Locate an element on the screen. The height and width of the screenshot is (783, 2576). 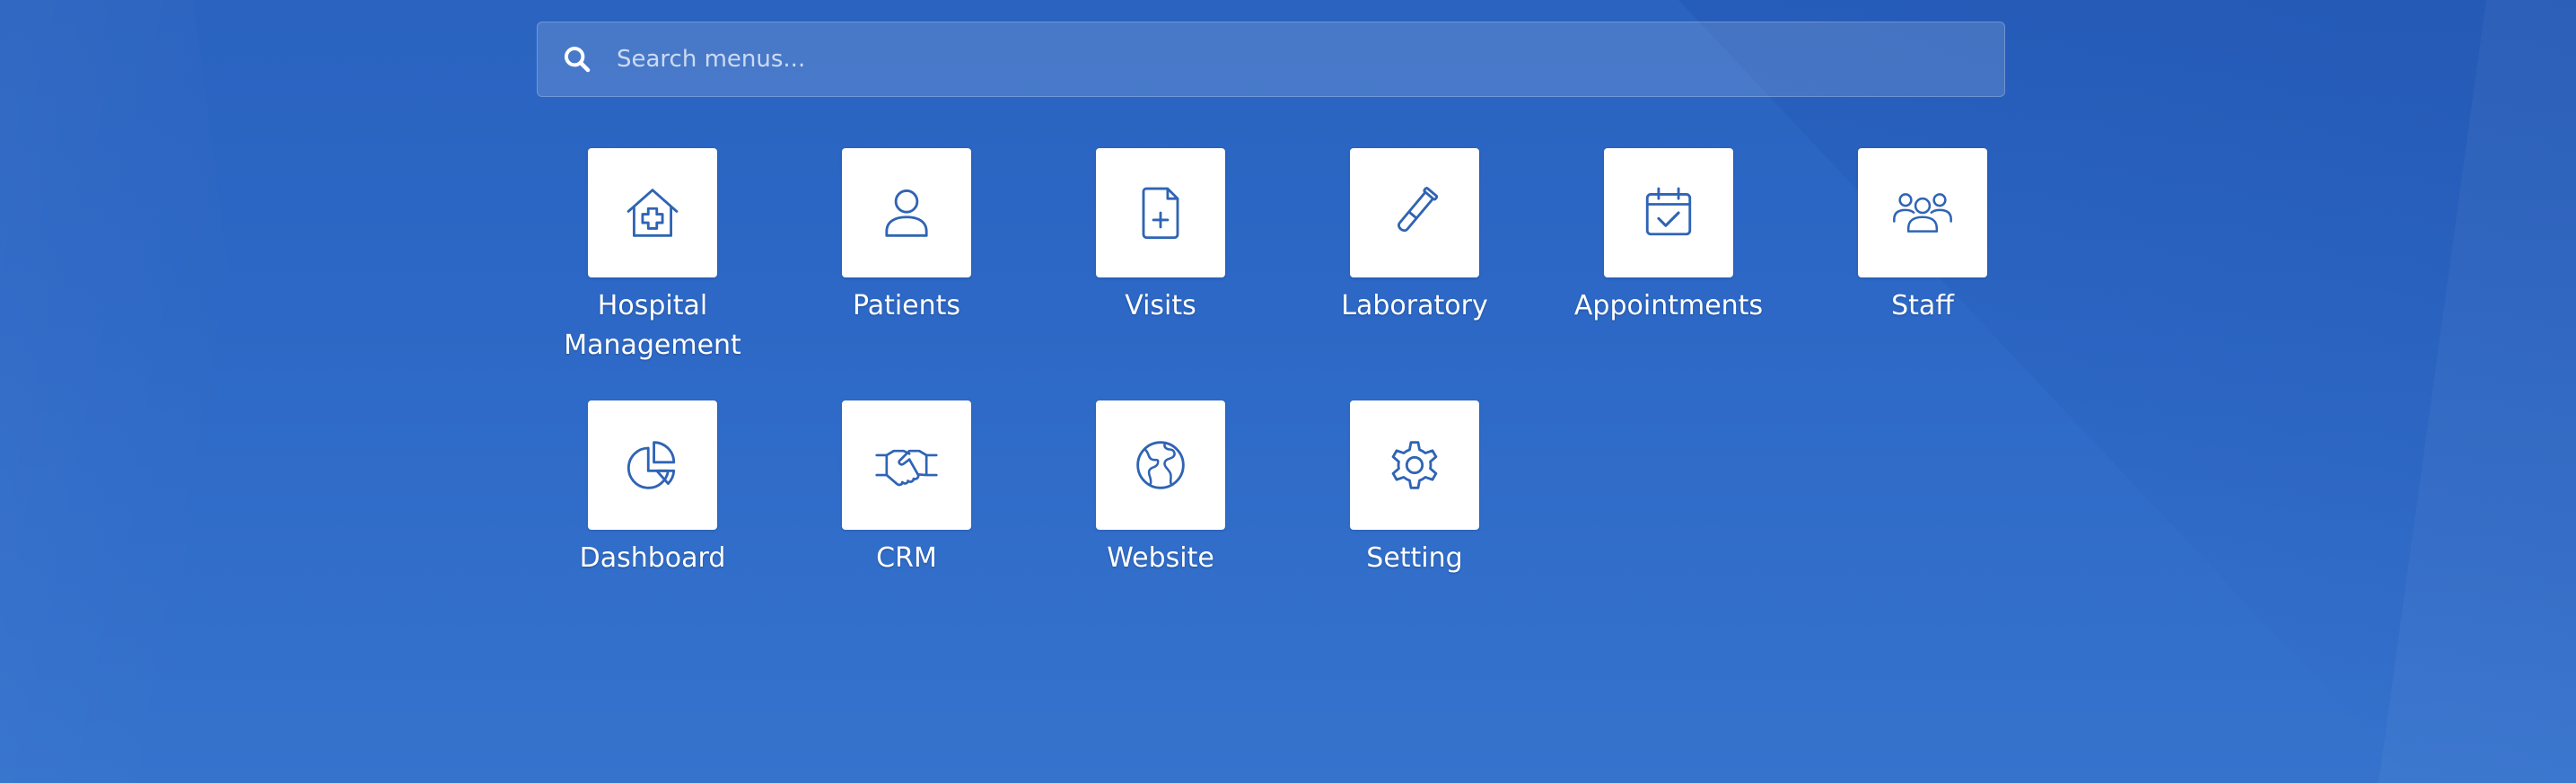
app-label-line: Hospital is located at coordinates (652, 305).